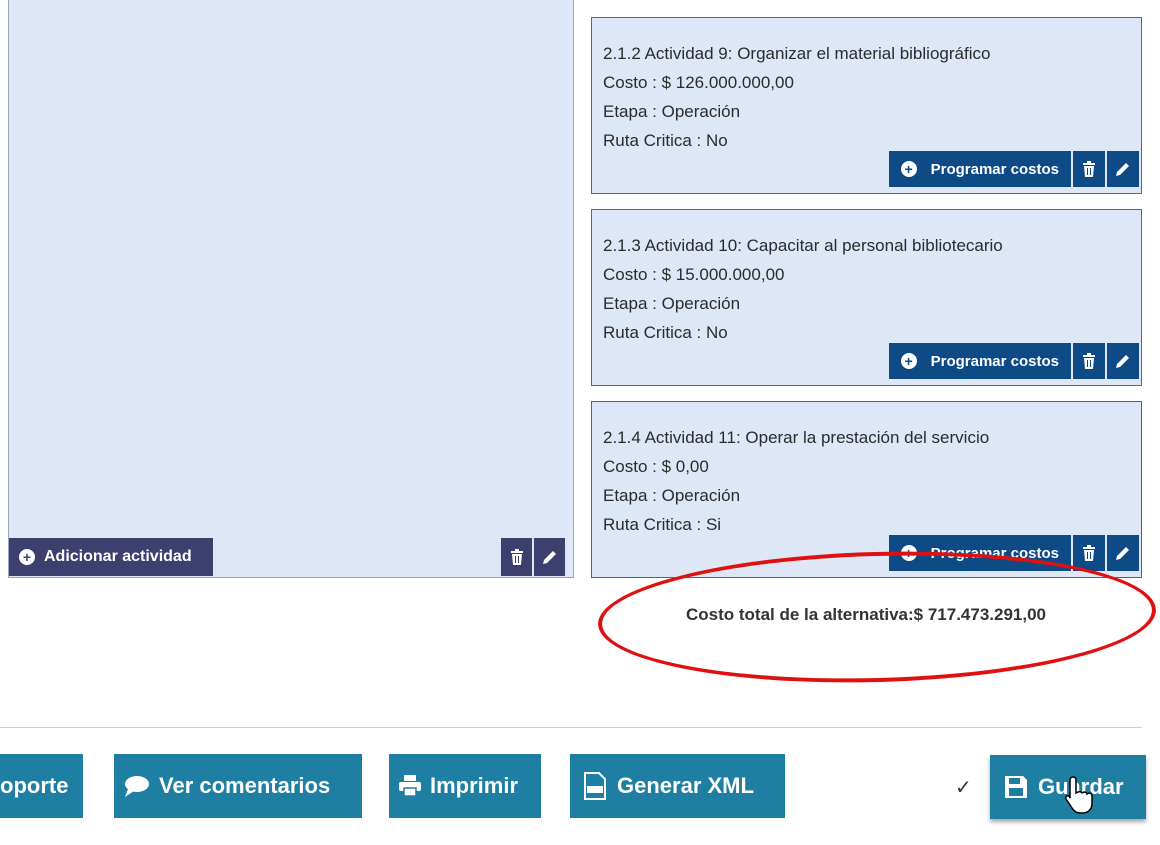 The image size is (1160, 845). I want to click on hand-cursor-icon, so click(1079, 795).